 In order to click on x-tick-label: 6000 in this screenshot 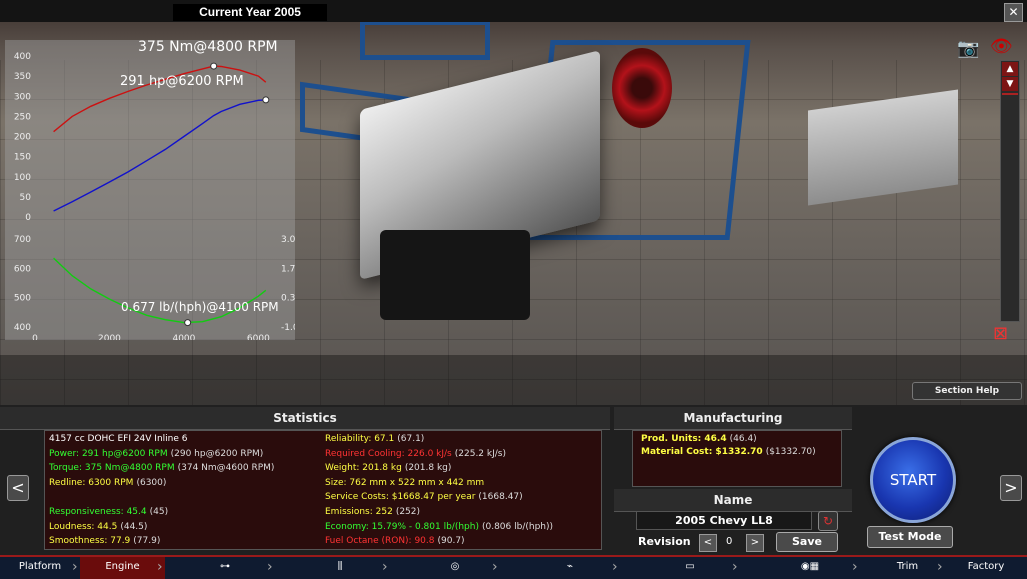, I will do `click(258, 337)`.